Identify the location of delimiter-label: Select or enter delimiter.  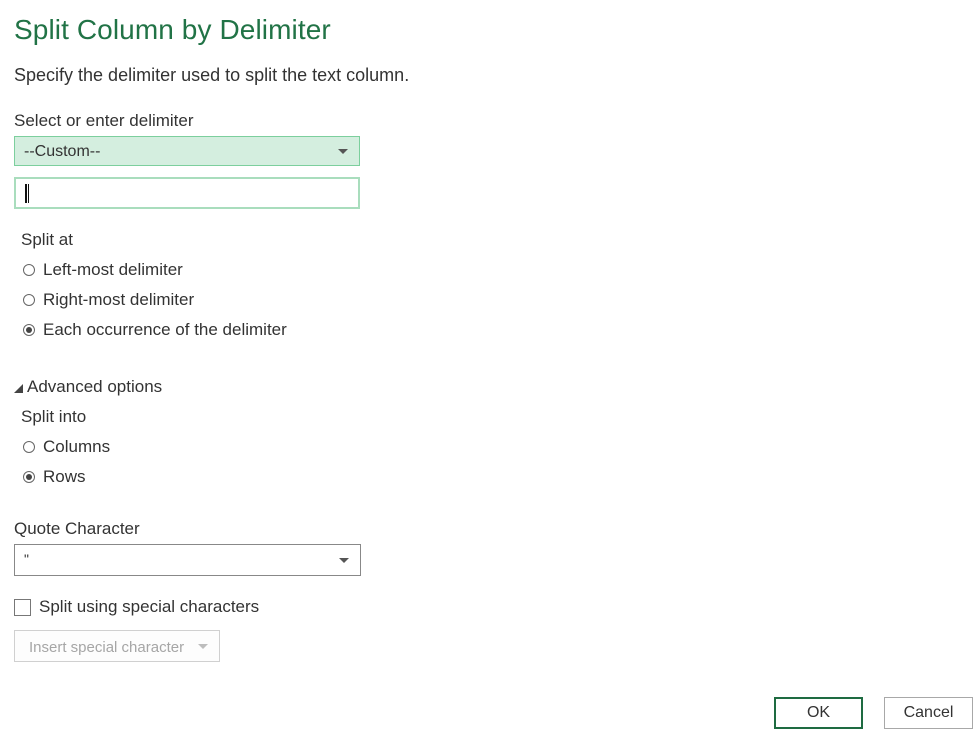
(104, 120).